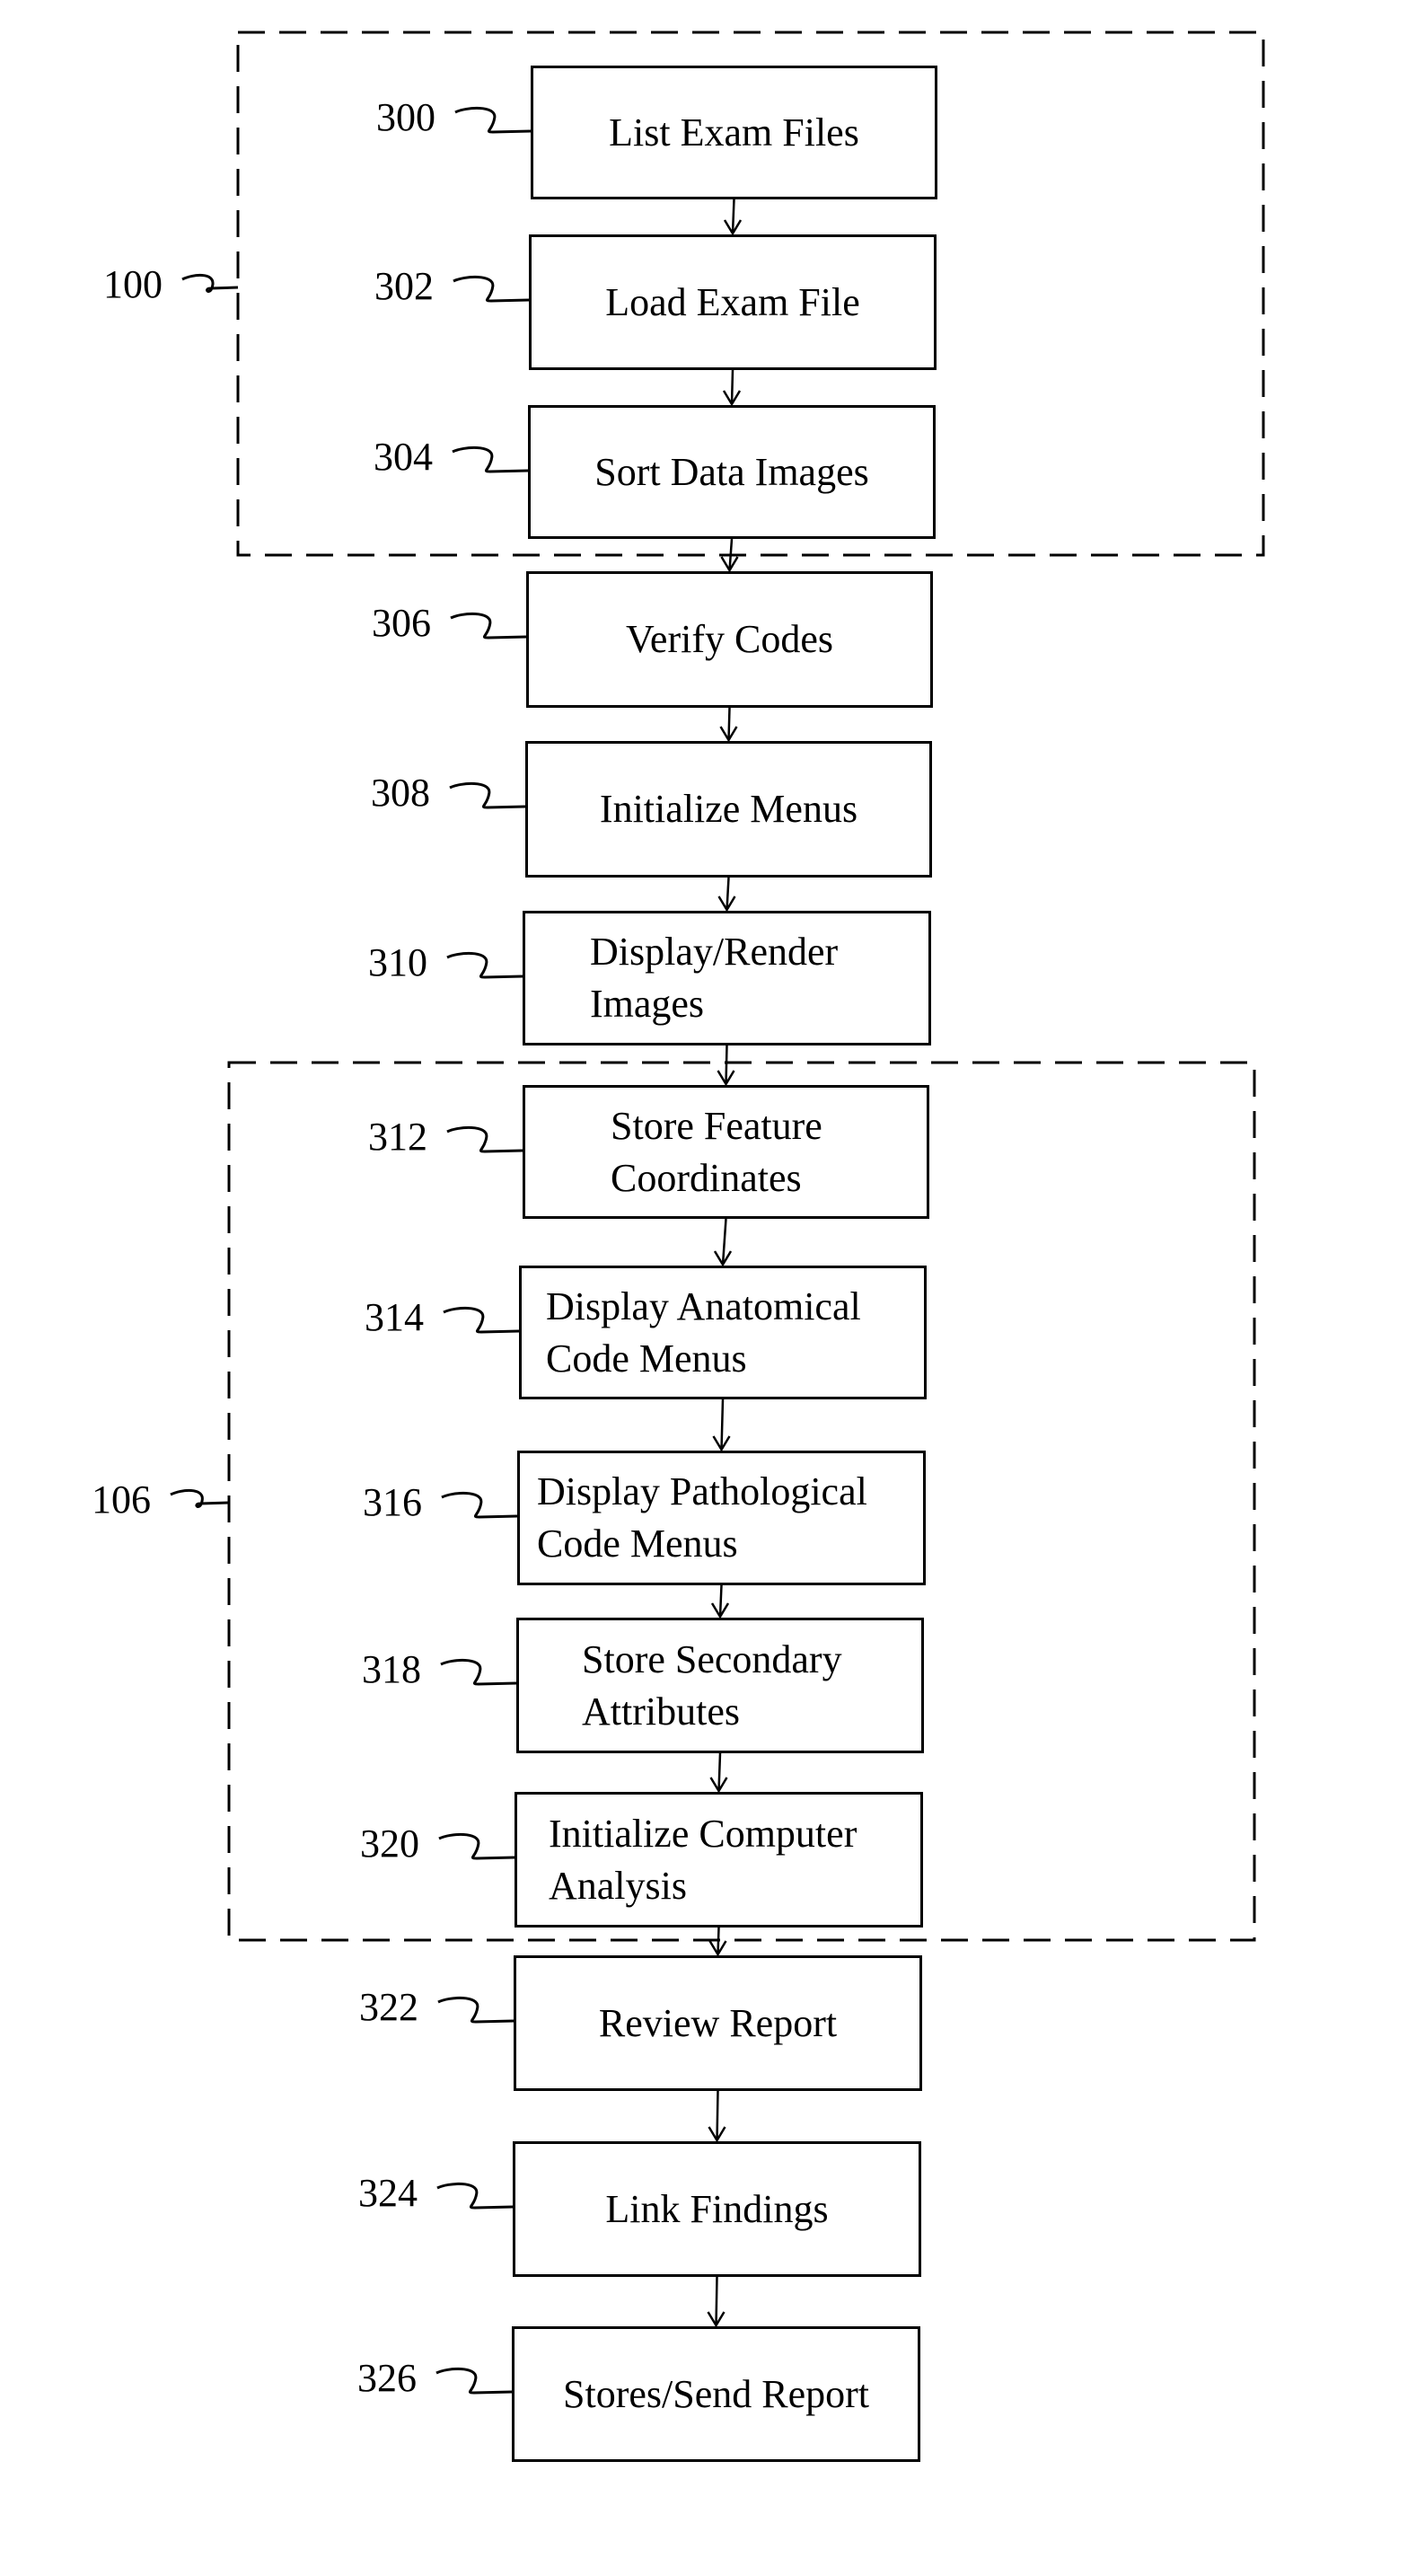  Describe the element at coordinates (707, 1177) in the screenshot. I see `step-label-line: Coordinates` at that location.